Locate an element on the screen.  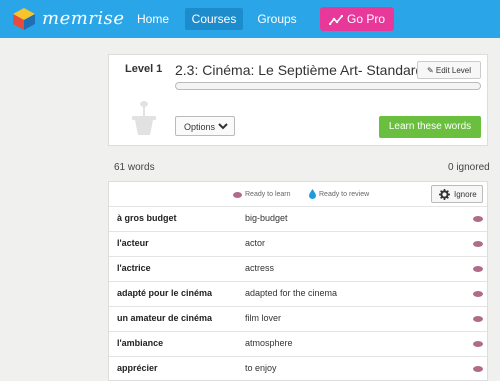
gear-icon is located at coordinates (444, 194).